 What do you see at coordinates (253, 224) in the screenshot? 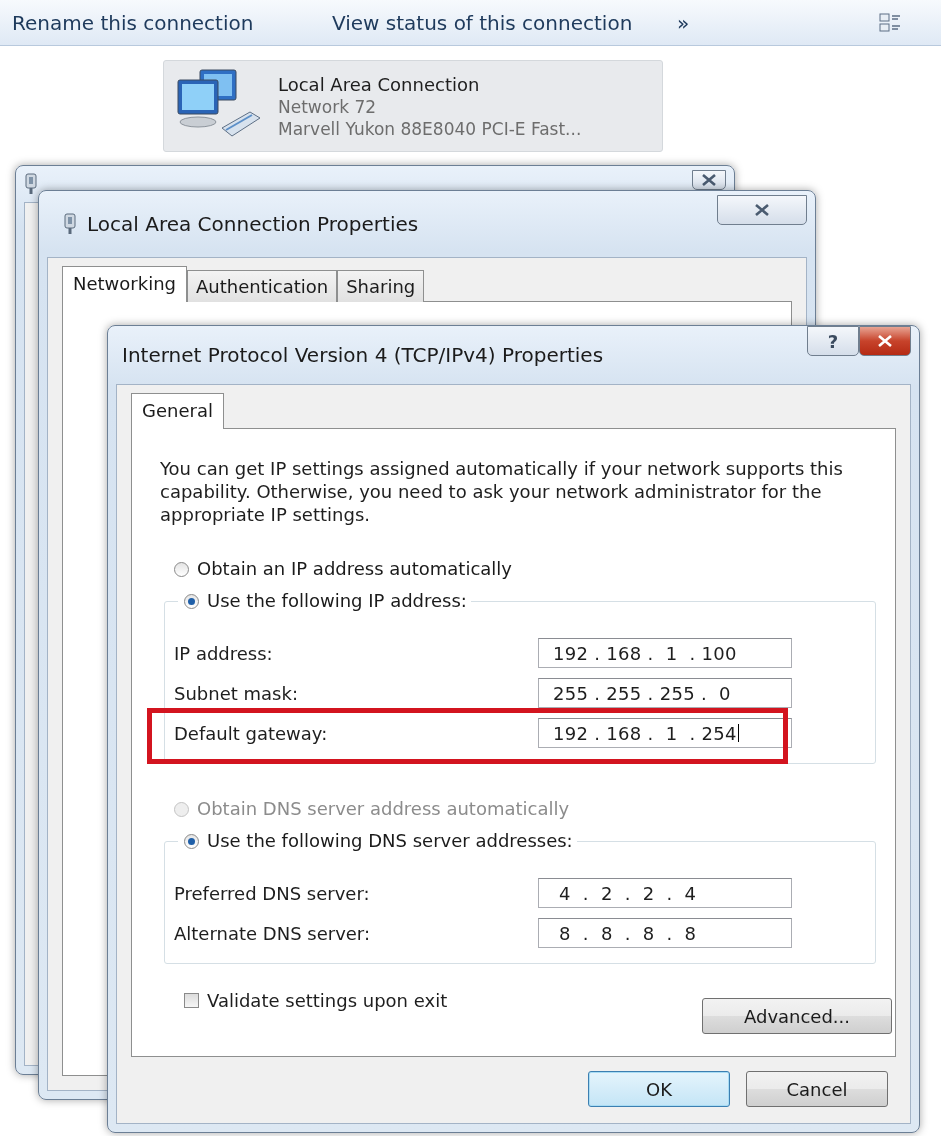
I see `window-title: Local Area Connection Properties` at bounding box center [253, 224].